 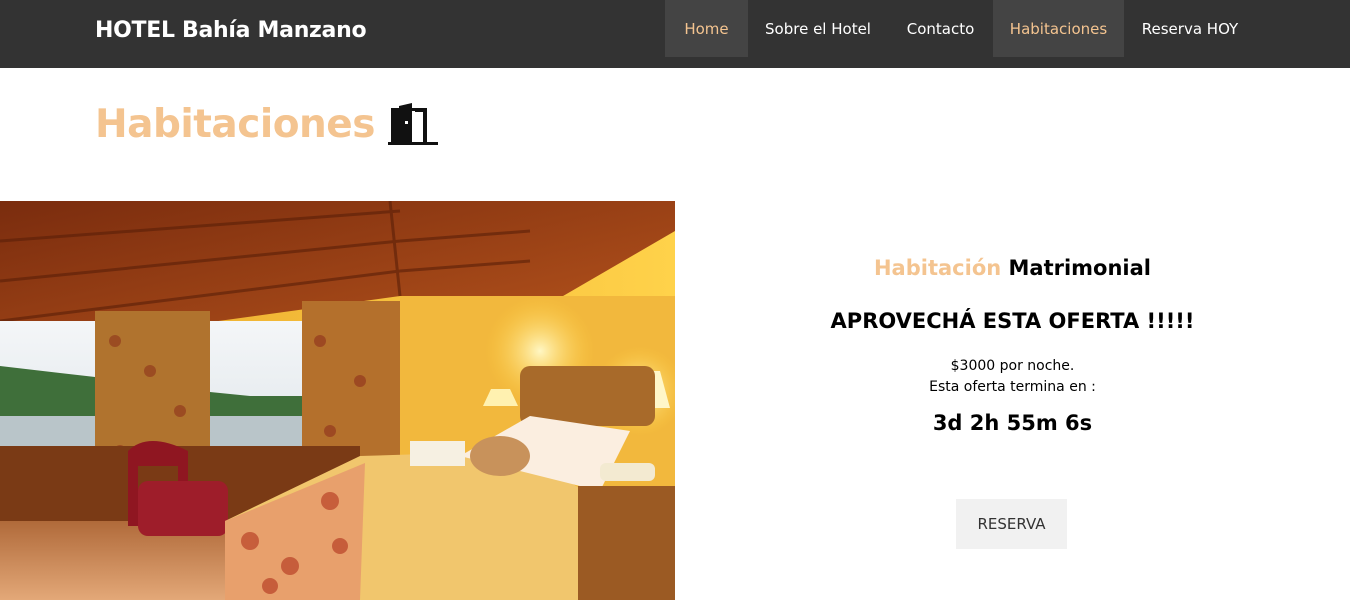 What do you see at coordinates (818, 28) in the screenshot?
I see `nav-about: Sobre el Hotel` at bounding box center [818, 28].